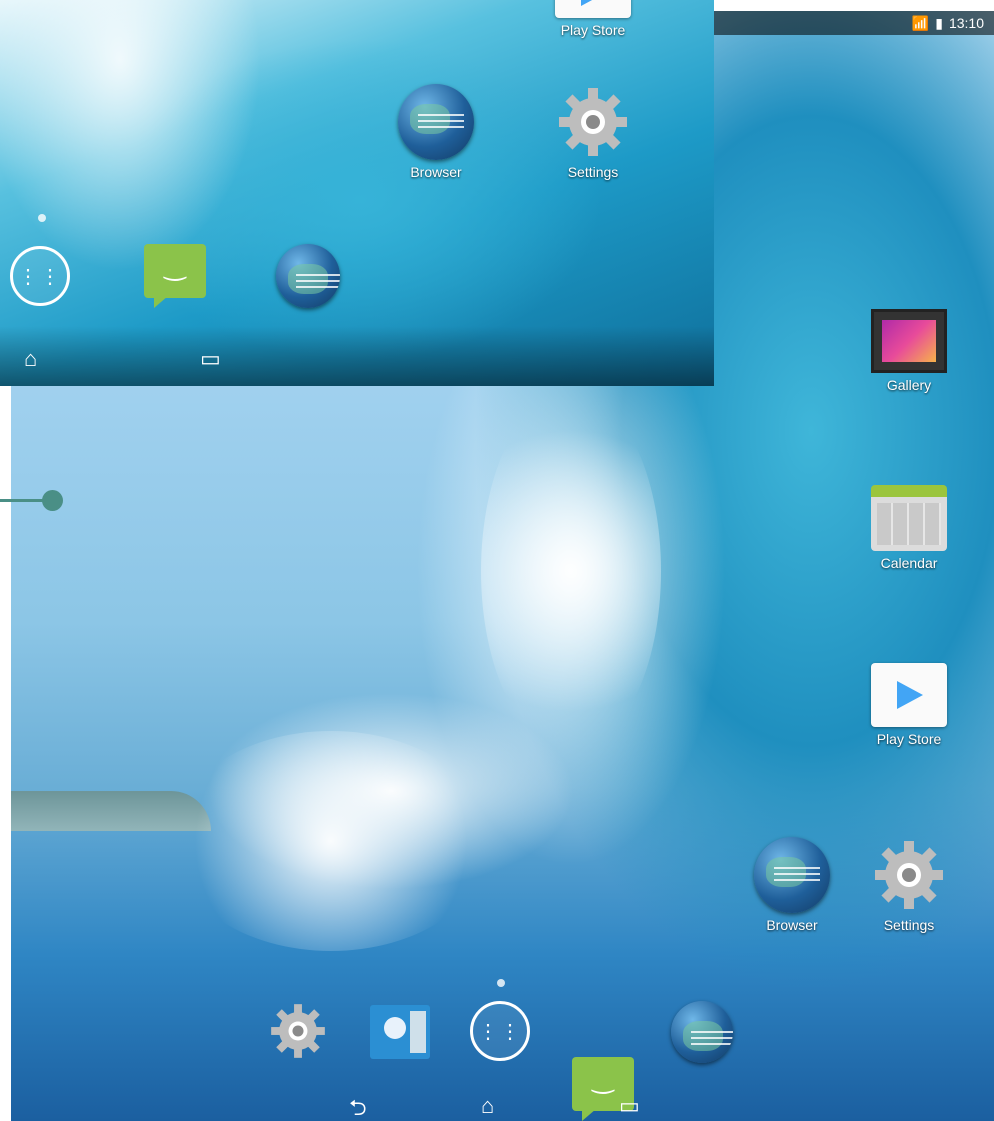 The height and width of the screenshot is (1121, 994). What do you see at coordinates (920, 22) in the screenshot?
I see `wifi-icon: 📶` at bounding box center [920, 22].